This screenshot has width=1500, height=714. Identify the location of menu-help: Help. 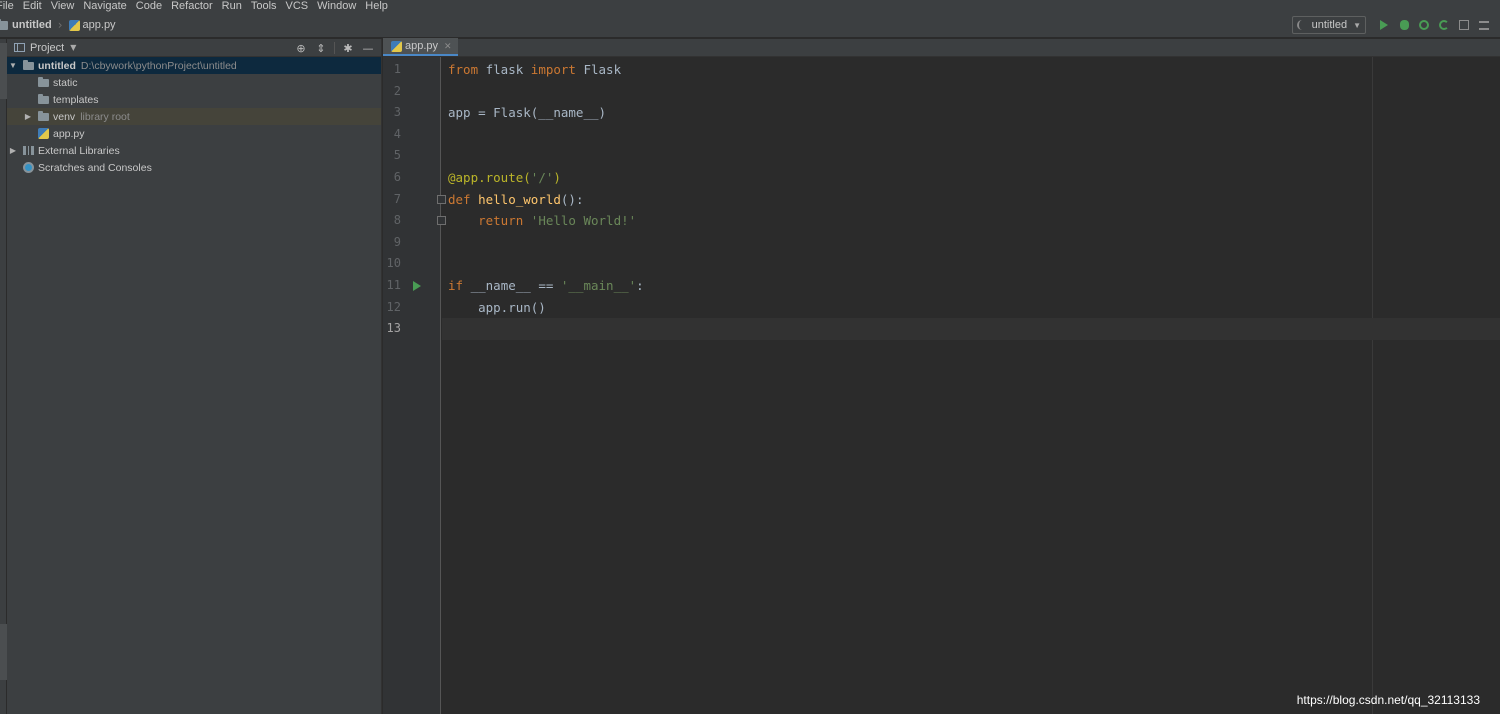
(376, 6).